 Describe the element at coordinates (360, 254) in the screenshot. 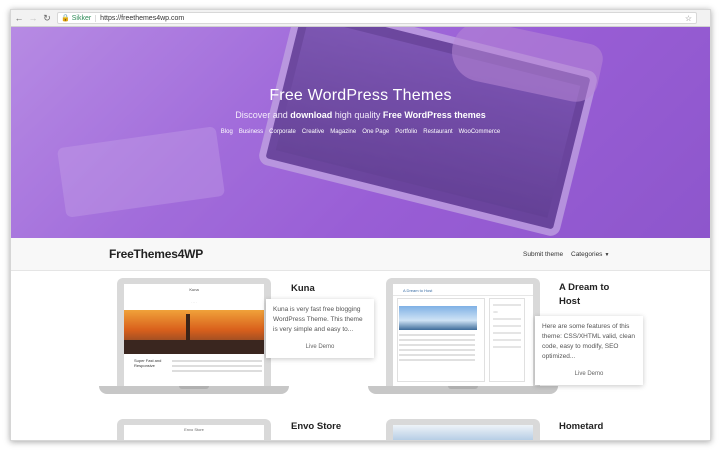

I see `site-navbar: FreeThemes4WP Submit theme Categories ▼` at that location.